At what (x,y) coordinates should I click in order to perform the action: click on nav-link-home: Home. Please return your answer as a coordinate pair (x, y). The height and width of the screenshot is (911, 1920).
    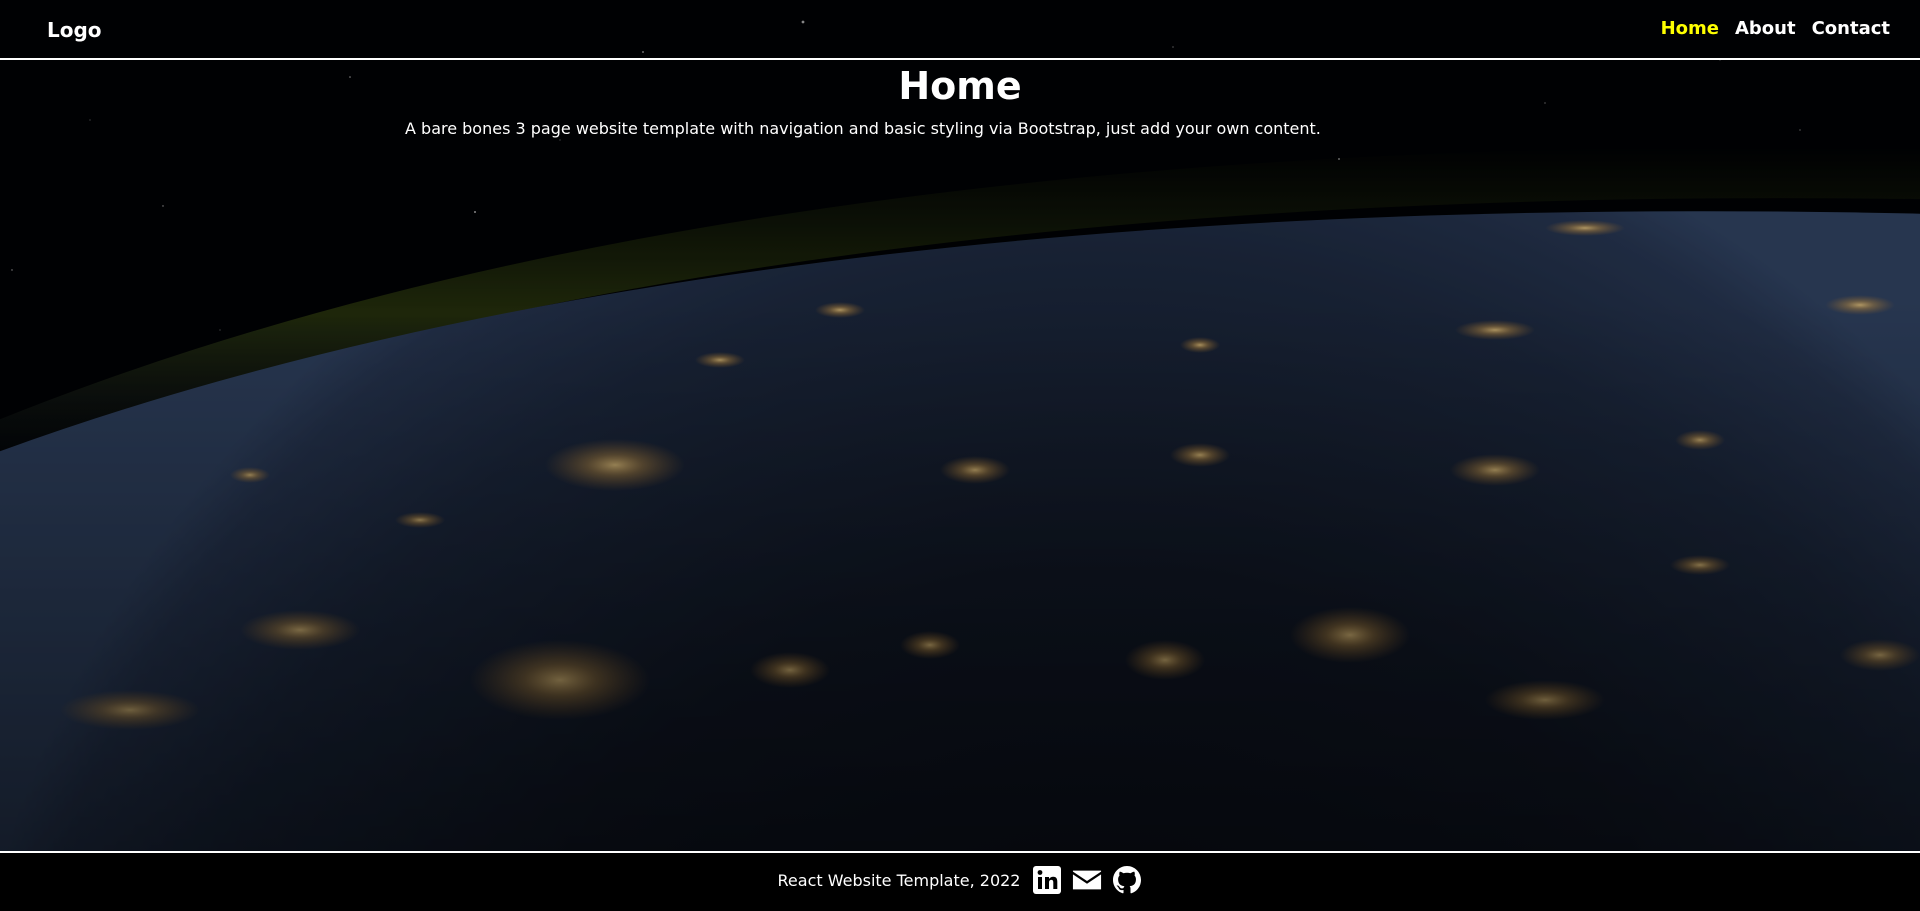
    Looking at the image, I should click on (1690, 28).